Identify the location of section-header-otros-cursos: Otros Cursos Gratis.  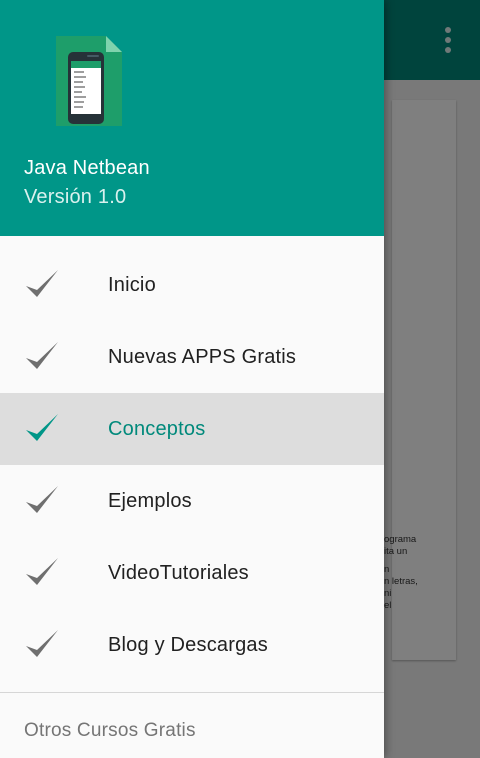
(110, 730).